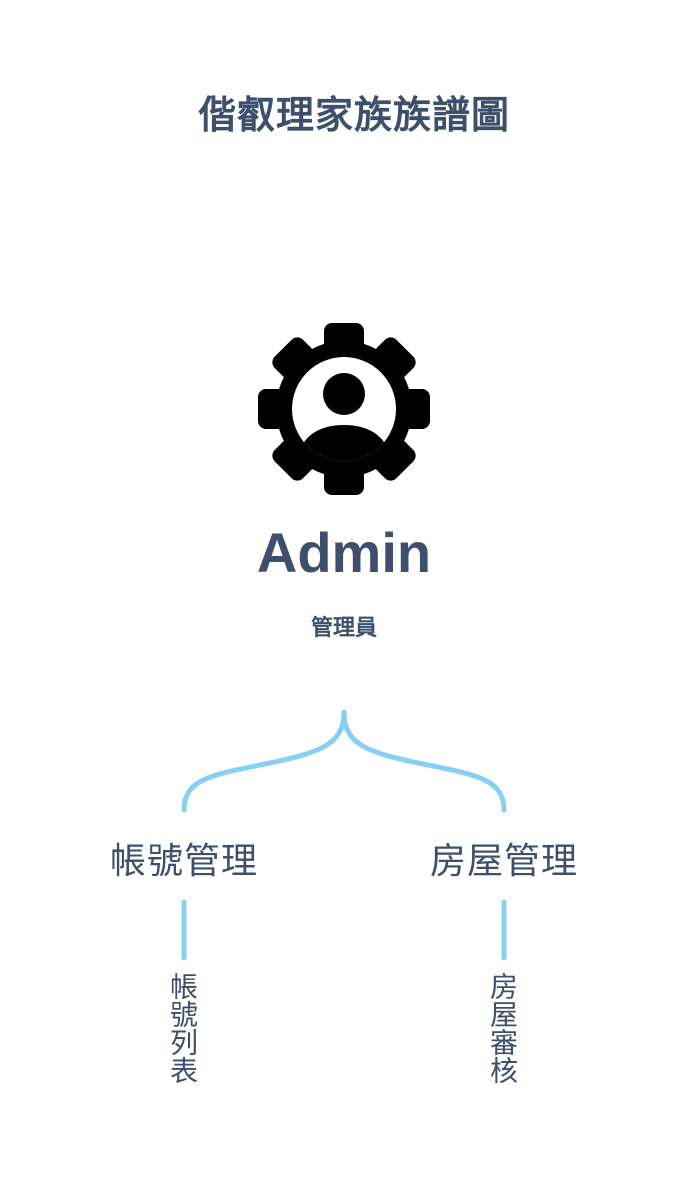 This screenshot has width=692, height=1198. I want to click on branch-house-management: 房屋管理, so click(503, 861).